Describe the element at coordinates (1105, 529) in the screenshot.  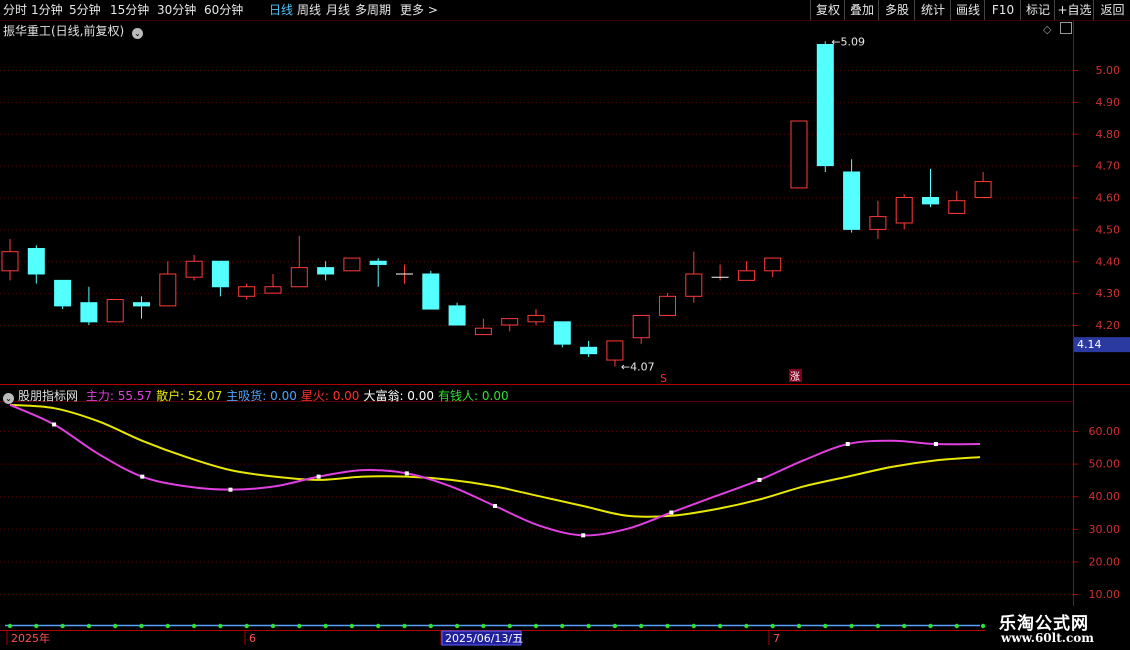
I see `indicator-tick-label: 30.00` at that location.